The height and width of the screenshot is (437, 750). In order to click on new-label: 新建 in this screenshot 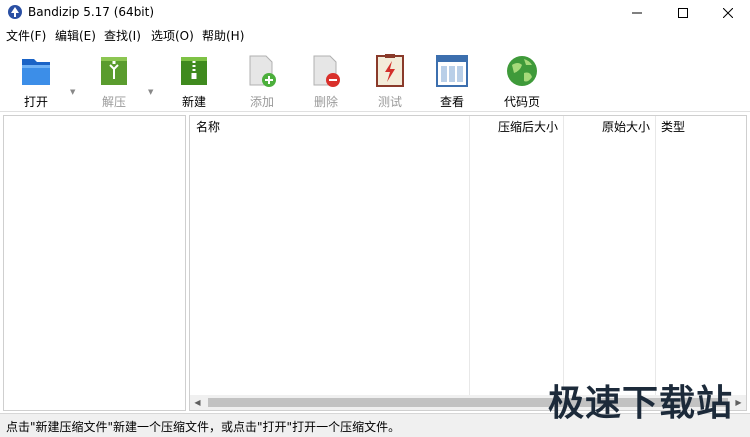, I will do `click(193, 102)`.